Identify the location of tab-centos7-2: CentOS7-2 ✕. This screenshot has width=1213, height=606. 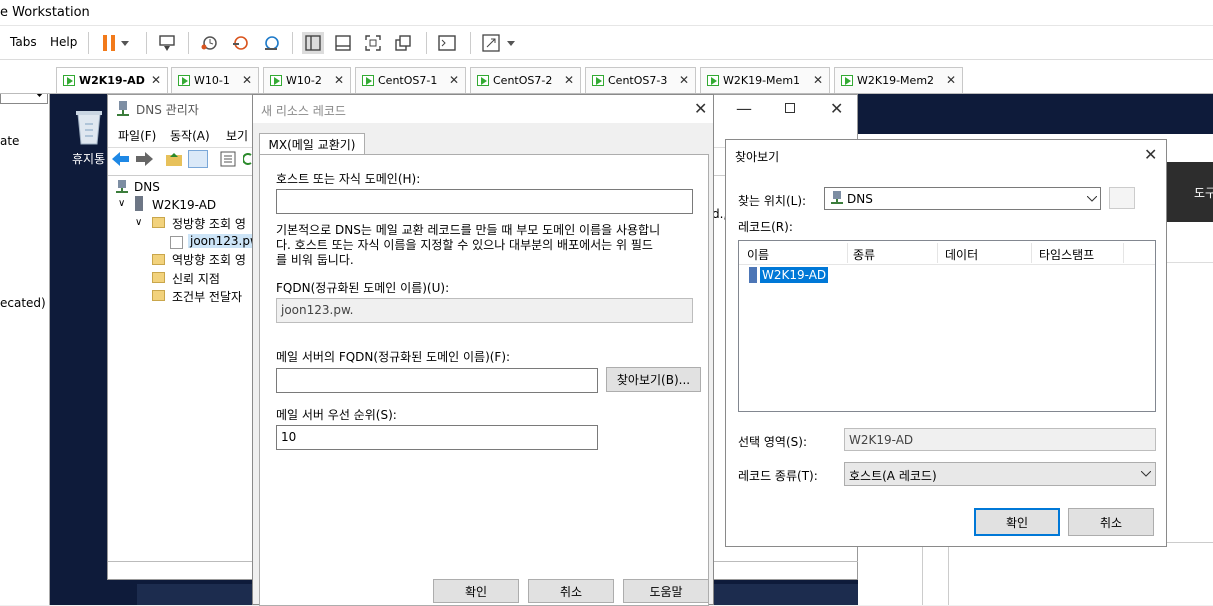
(525, 80).